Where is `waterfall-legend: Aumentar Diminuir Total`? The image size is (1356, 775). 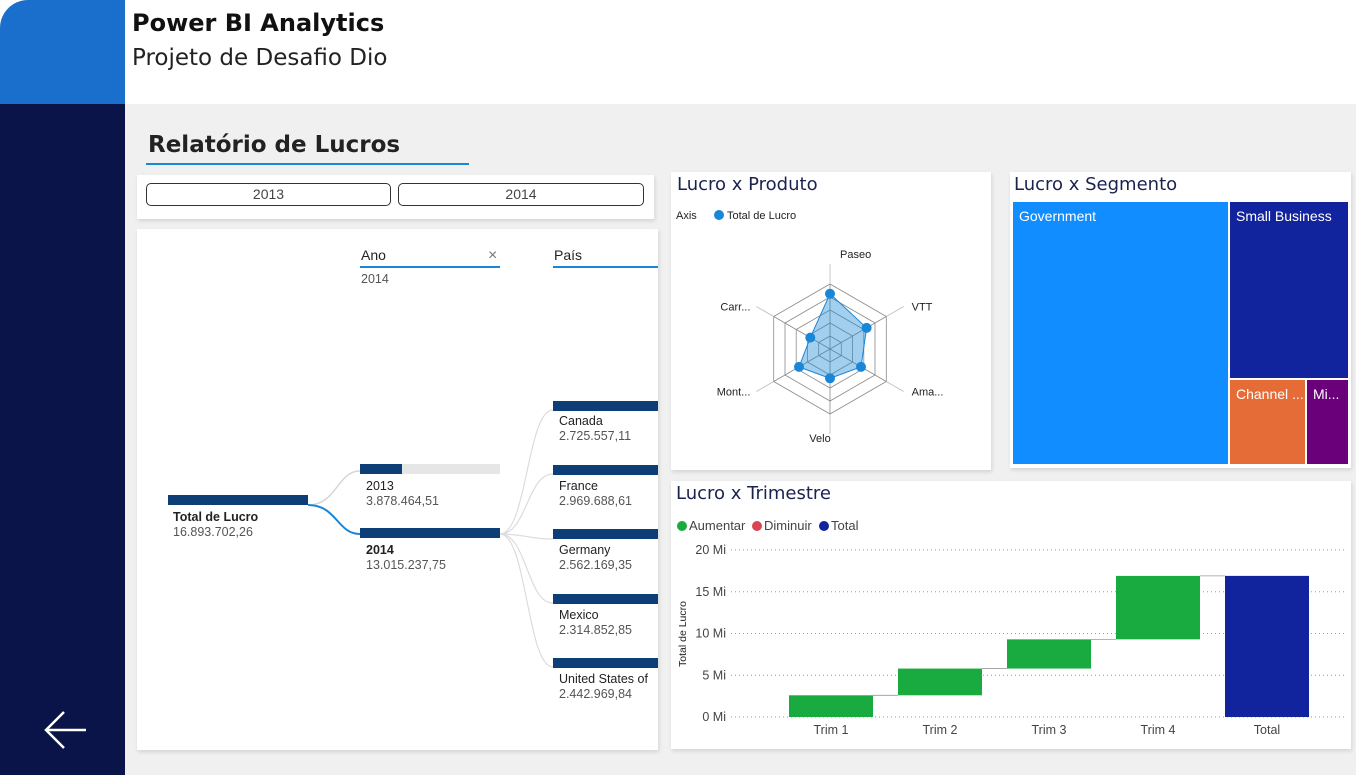 waterfall-legend: Aumentar Diminuir Total is located at coordinates (768, 525).